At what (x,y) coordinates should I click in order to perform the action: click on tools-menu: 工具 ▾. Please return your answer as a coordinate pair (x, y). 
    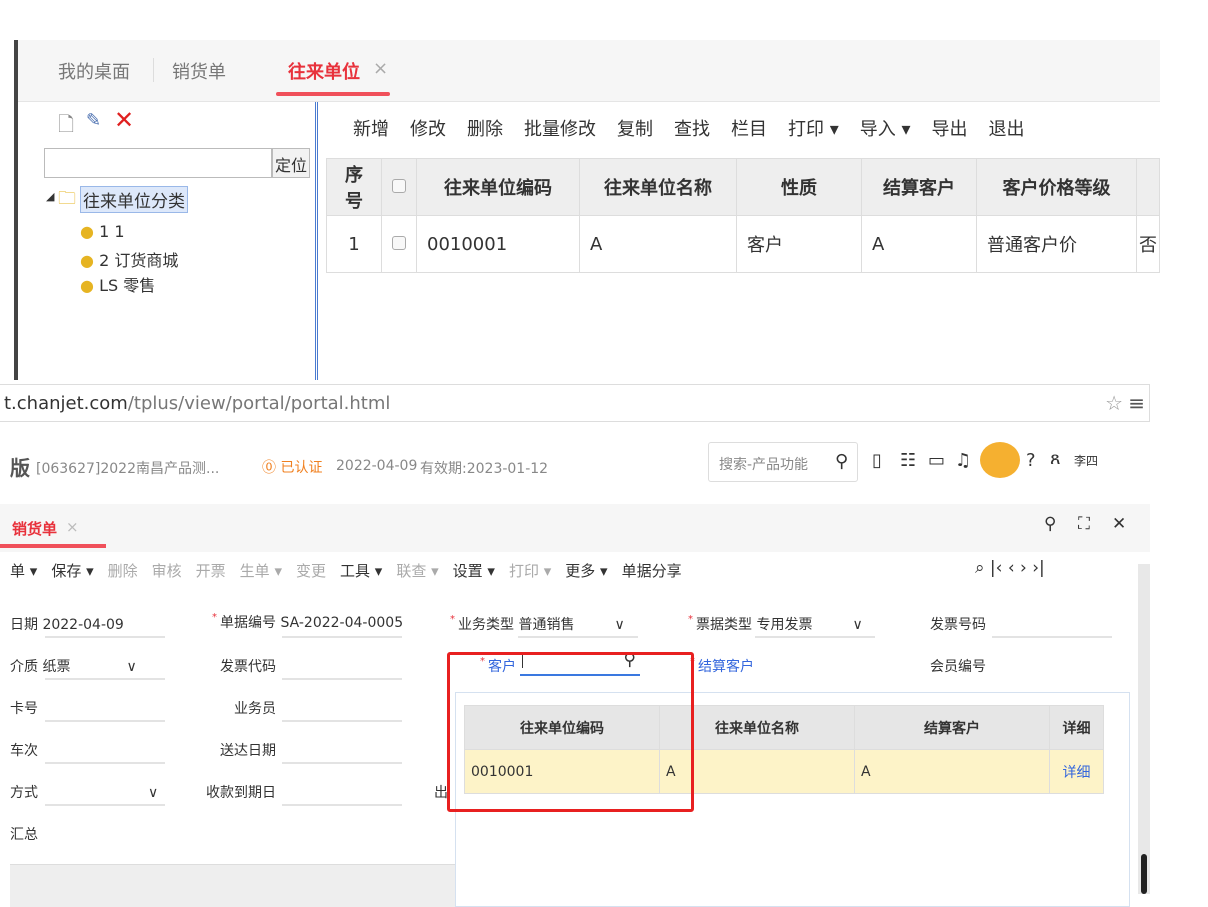
    Looking at the image, I should click on (361, 571).